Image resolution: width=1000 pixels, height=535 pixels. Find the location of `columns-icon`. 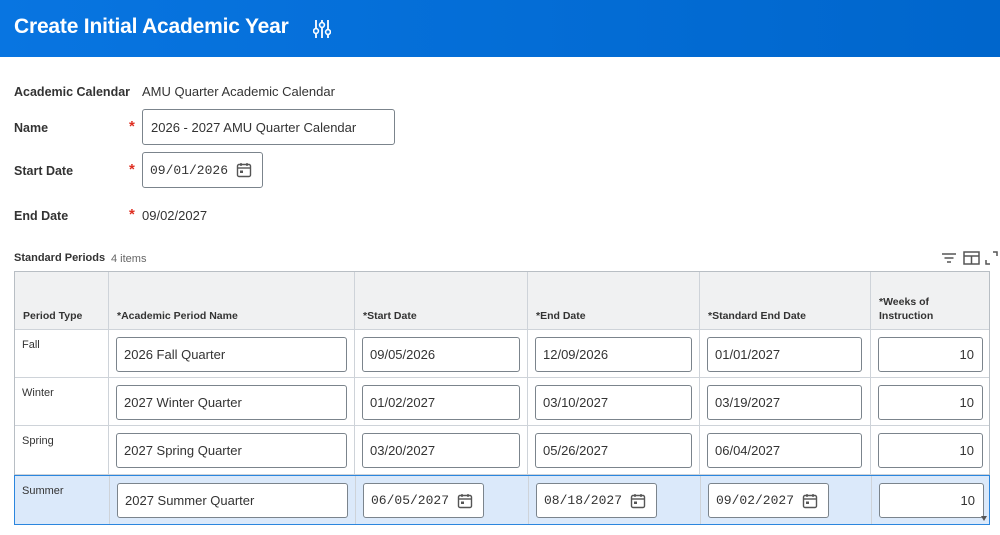

columns-icon is located at coordinates (971, 258).